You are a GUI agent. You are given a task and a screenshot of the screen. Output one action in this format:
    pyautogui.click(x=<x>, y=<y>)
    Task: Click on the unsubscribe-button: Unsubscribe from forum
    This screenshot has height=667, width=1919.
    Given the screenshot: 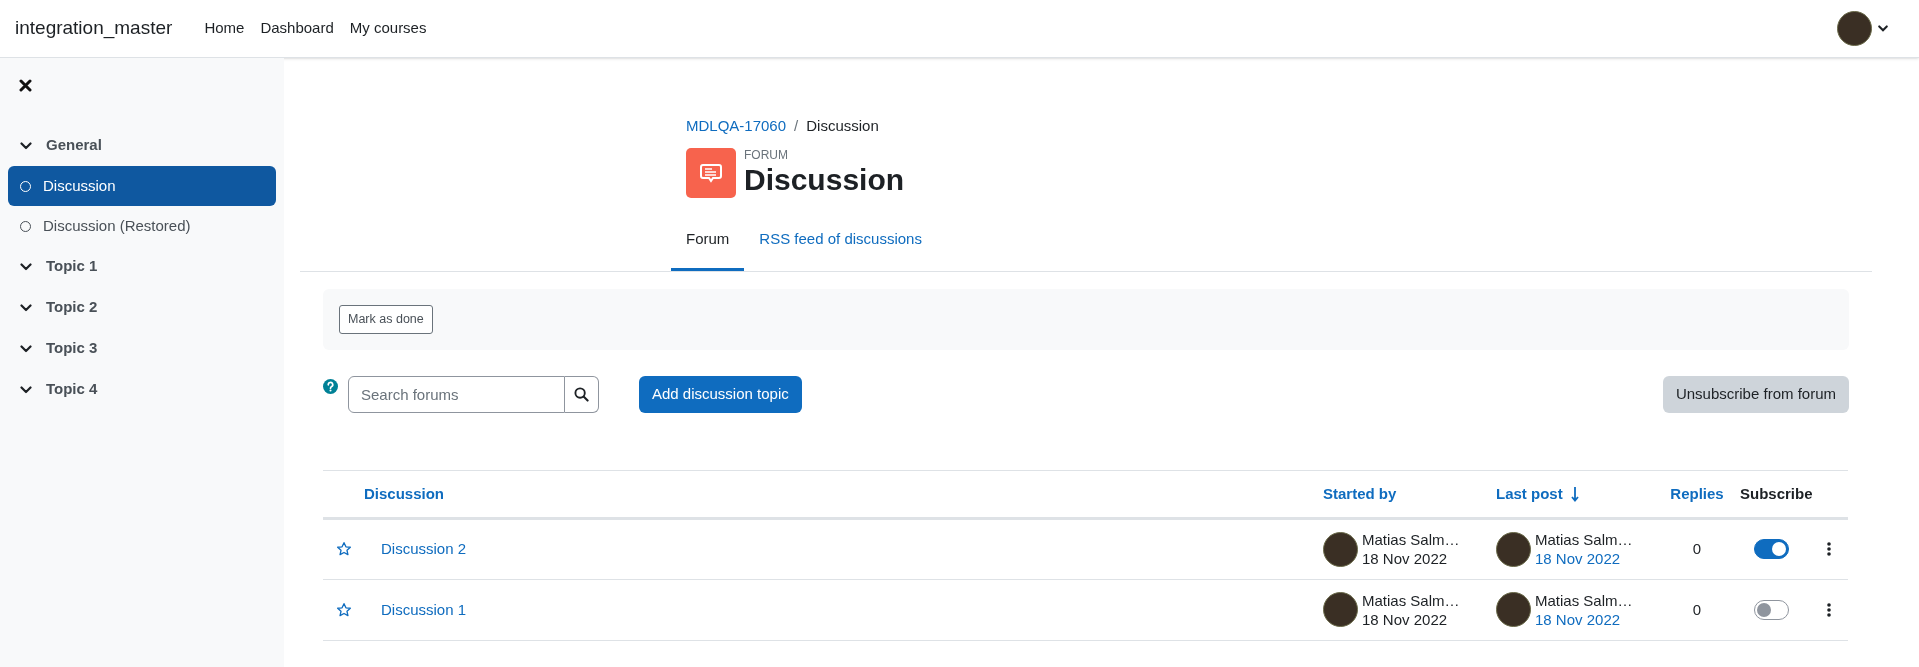 What is the action you would take?
    pyautogui.click(x=1755, y=394)
    